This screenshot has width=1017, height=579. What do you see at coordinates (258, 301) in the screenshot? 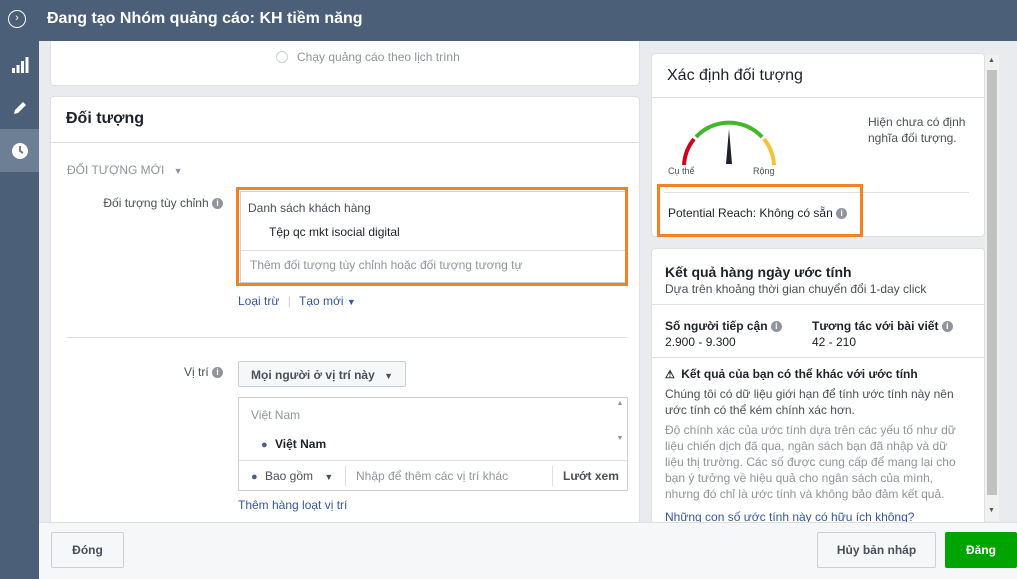
I see `exclude-link: Loại trừ` at bounding box center [258, 301].